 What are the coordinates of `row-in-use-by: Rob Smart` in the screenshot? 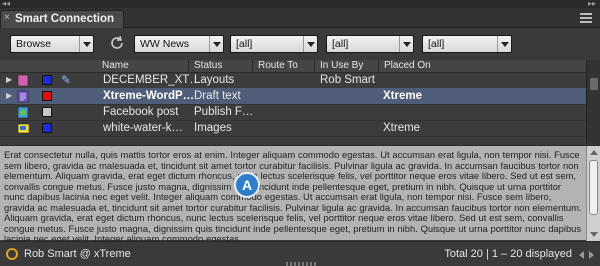 It's located at (347, 80).